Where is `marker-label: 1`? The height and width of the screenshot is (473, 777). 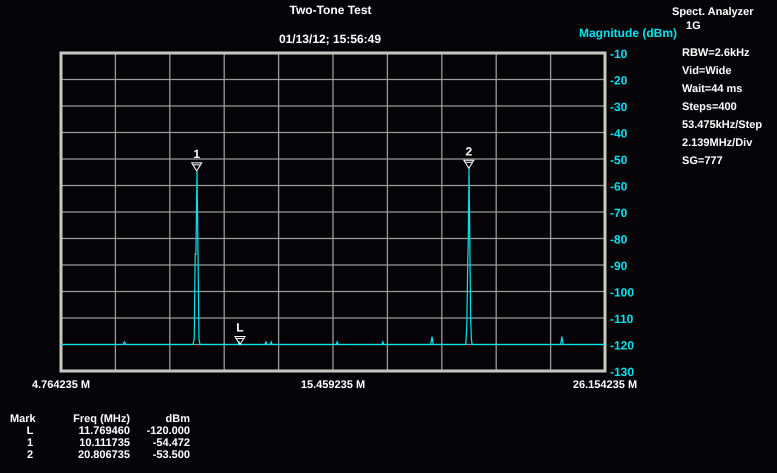
marker-label: 1 is located at coordinates (196, 153).